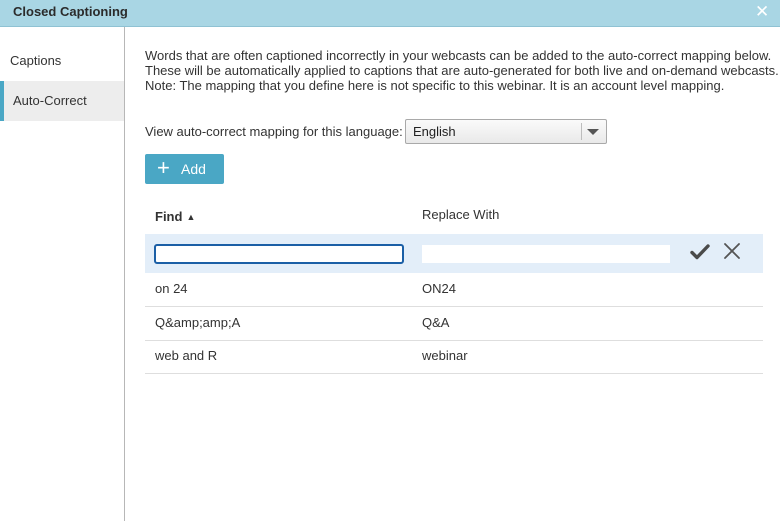 This screenshot has width=780, height=521. What do you see at coordinates (546, 254) in the screenshot?
I see `replace-input` at bounding box center [546, 254].